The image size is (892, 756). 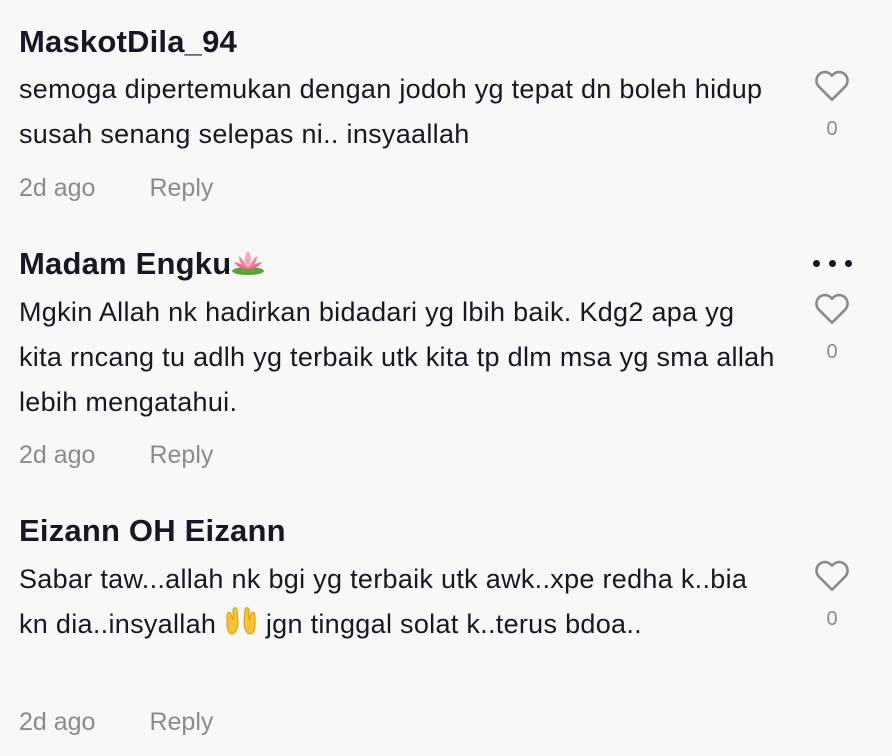 What do you see at coordinates (128, 42) in the screenshot?
I see `comment-username: MaskotDila_94` at bounding box center [128, 42].